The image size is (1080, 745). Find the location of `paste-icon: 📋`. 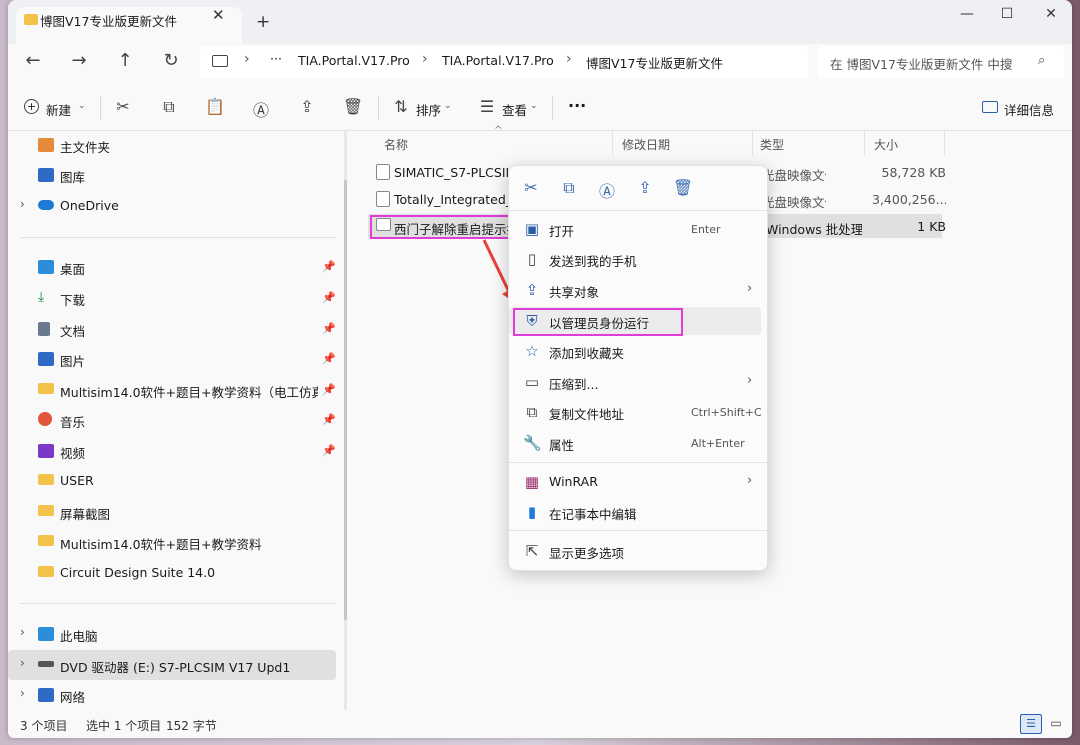

paste-icon: 📋 is located at coordinates (215, 106).